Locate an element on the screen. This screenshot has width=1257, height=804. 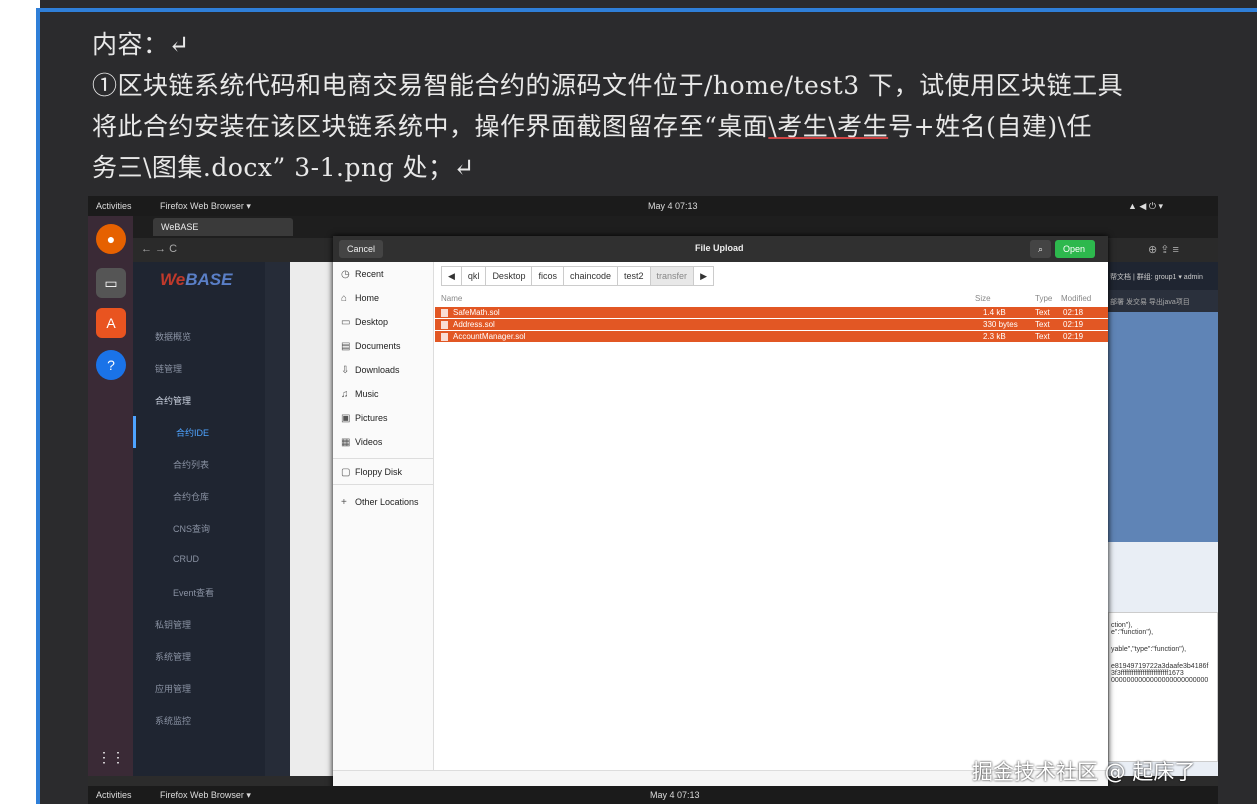
dialog-header: Cancel File Upload ⌕ Open is located at coordinates (720, 249).